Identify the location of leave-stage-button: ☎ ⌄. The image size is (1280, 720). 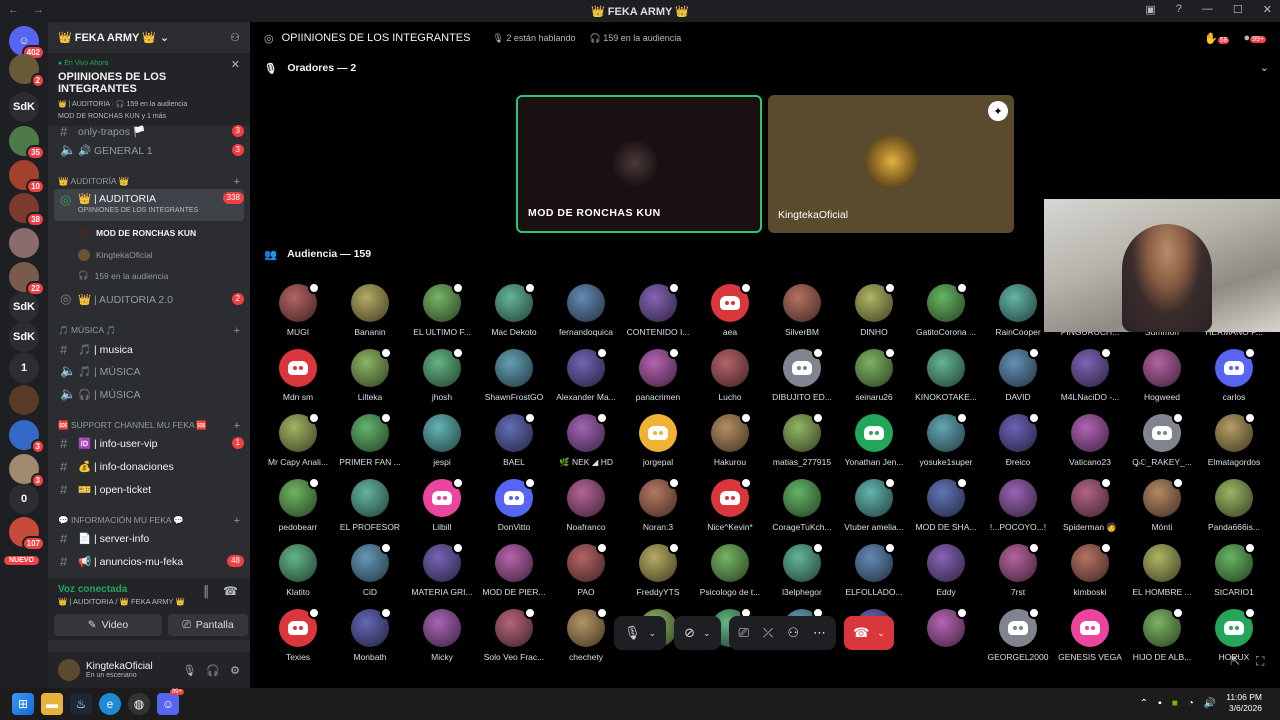
(868, 633).